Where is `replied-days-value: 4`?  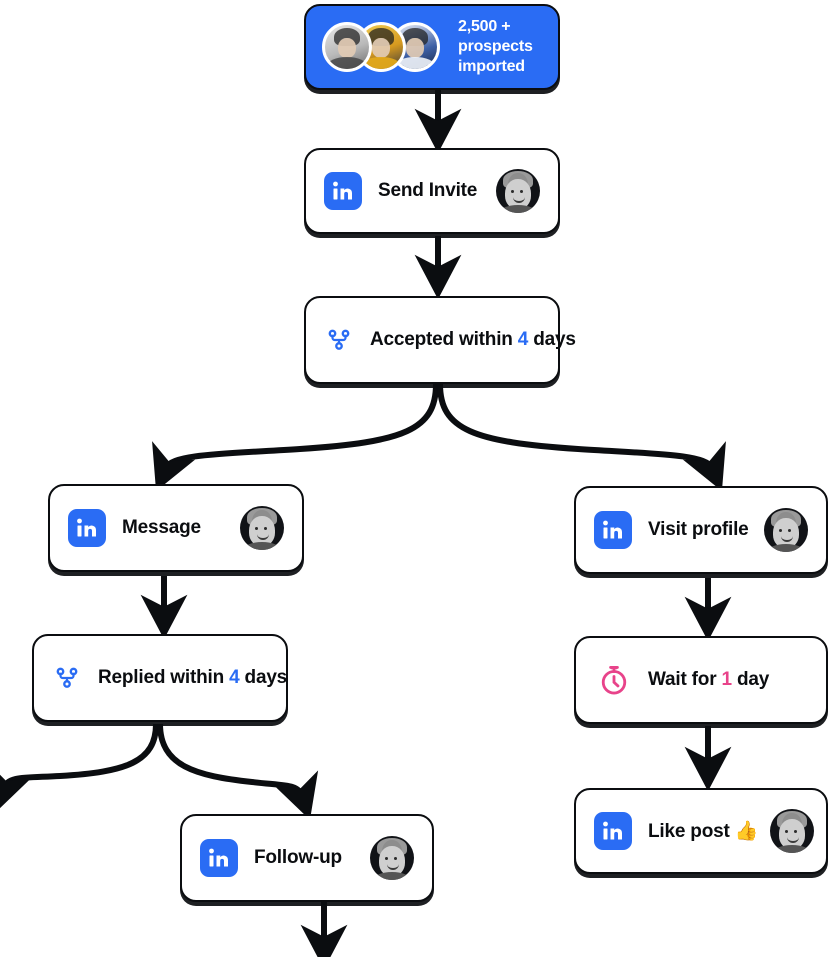
replied-days-value: 4 is located at coordinates (234, 677).